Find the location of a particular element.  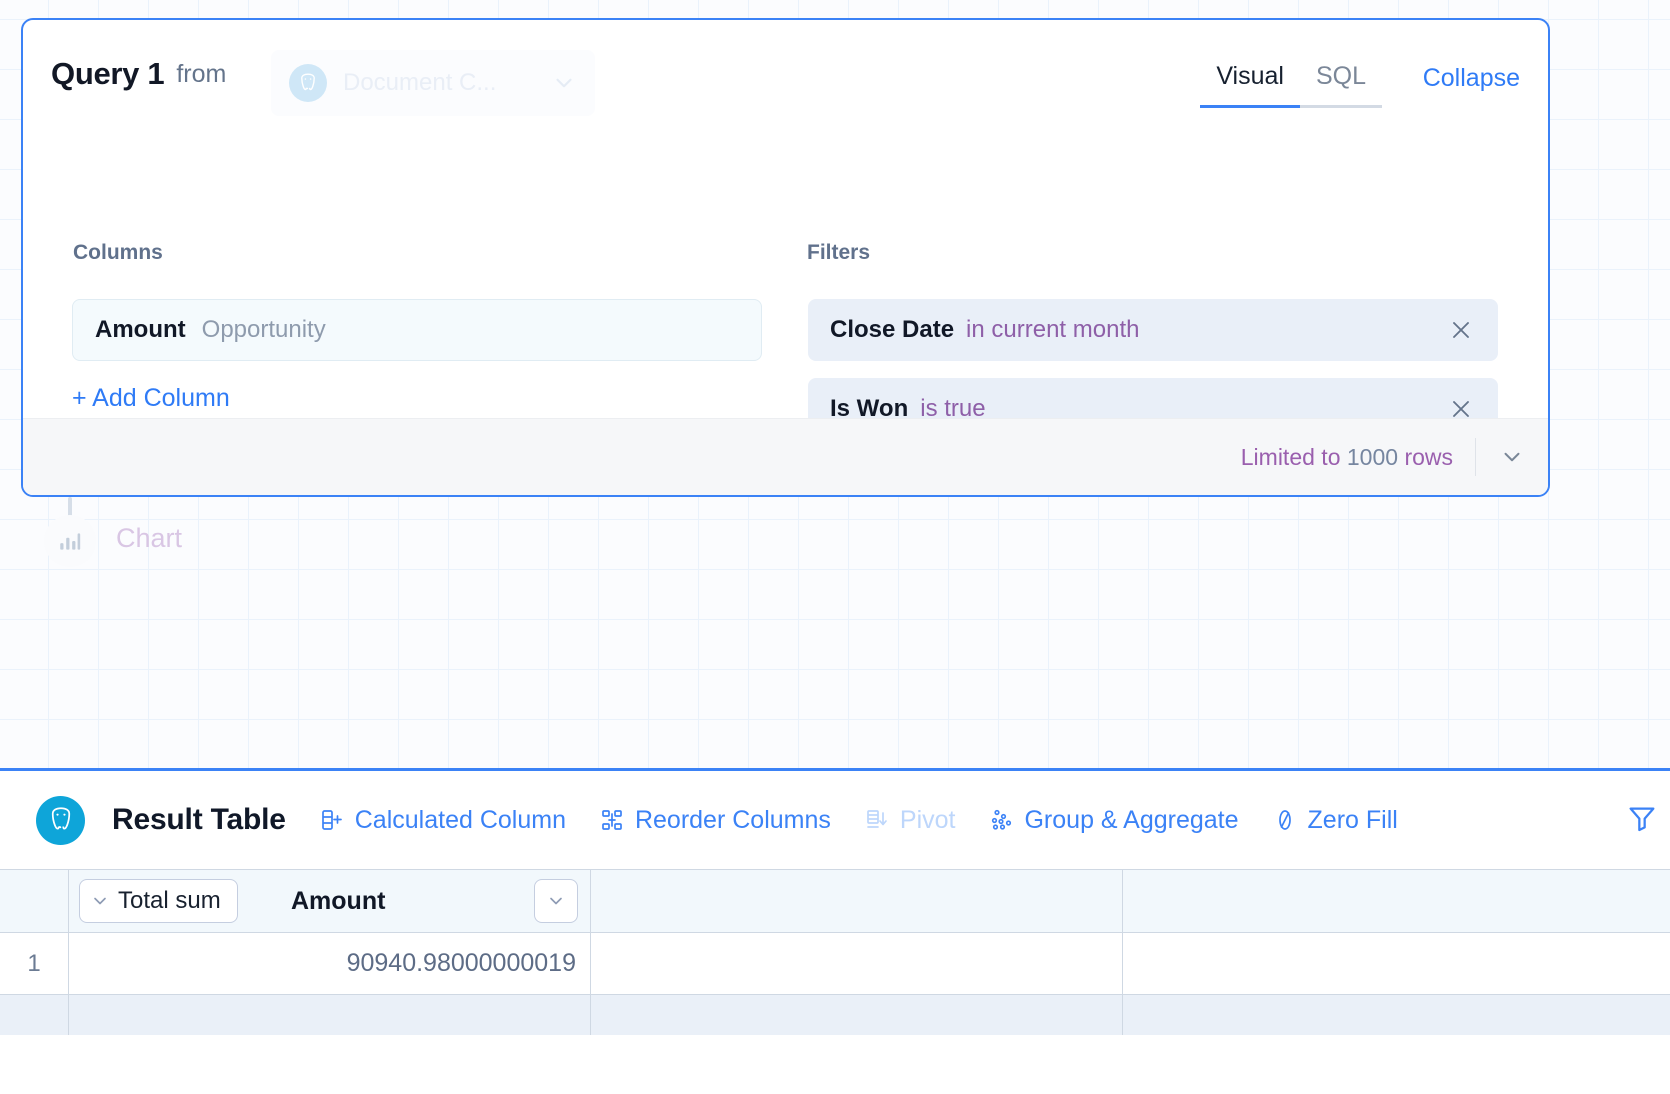

bar-chart-icon is located at coordinates (70, 541).